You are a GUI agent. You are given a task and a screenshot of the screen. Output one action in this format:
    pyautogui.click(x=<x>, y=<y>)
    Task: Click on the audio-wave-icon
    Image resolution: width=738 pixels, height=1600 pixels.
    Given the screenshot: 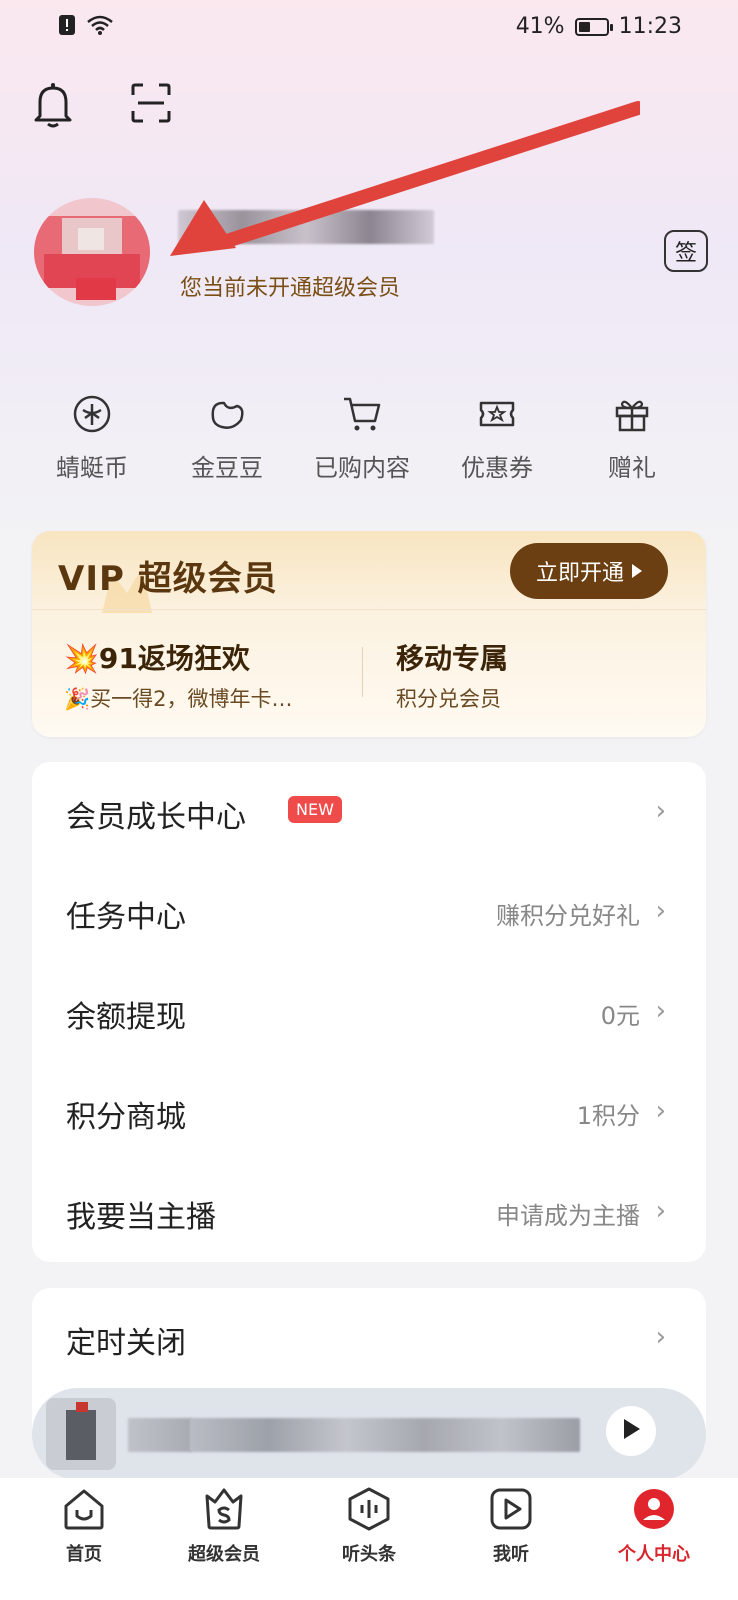 What is the action you would take?
    pyautogui.click(x=369, y=1511)
    